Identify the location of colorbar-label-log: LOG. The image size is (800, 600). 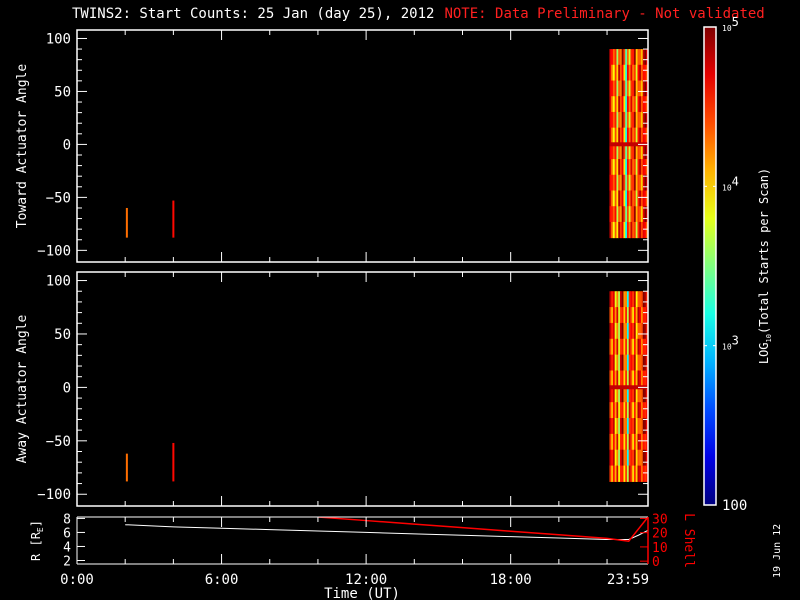
(764, 353).